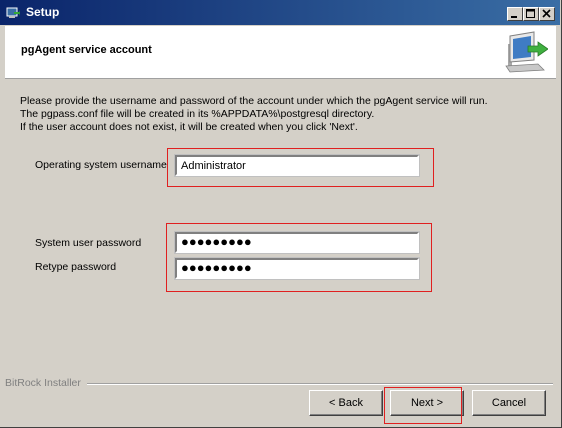  Describe the element at coordinates (515, 14) in the screenshot. I see `minimize-button` at that location.